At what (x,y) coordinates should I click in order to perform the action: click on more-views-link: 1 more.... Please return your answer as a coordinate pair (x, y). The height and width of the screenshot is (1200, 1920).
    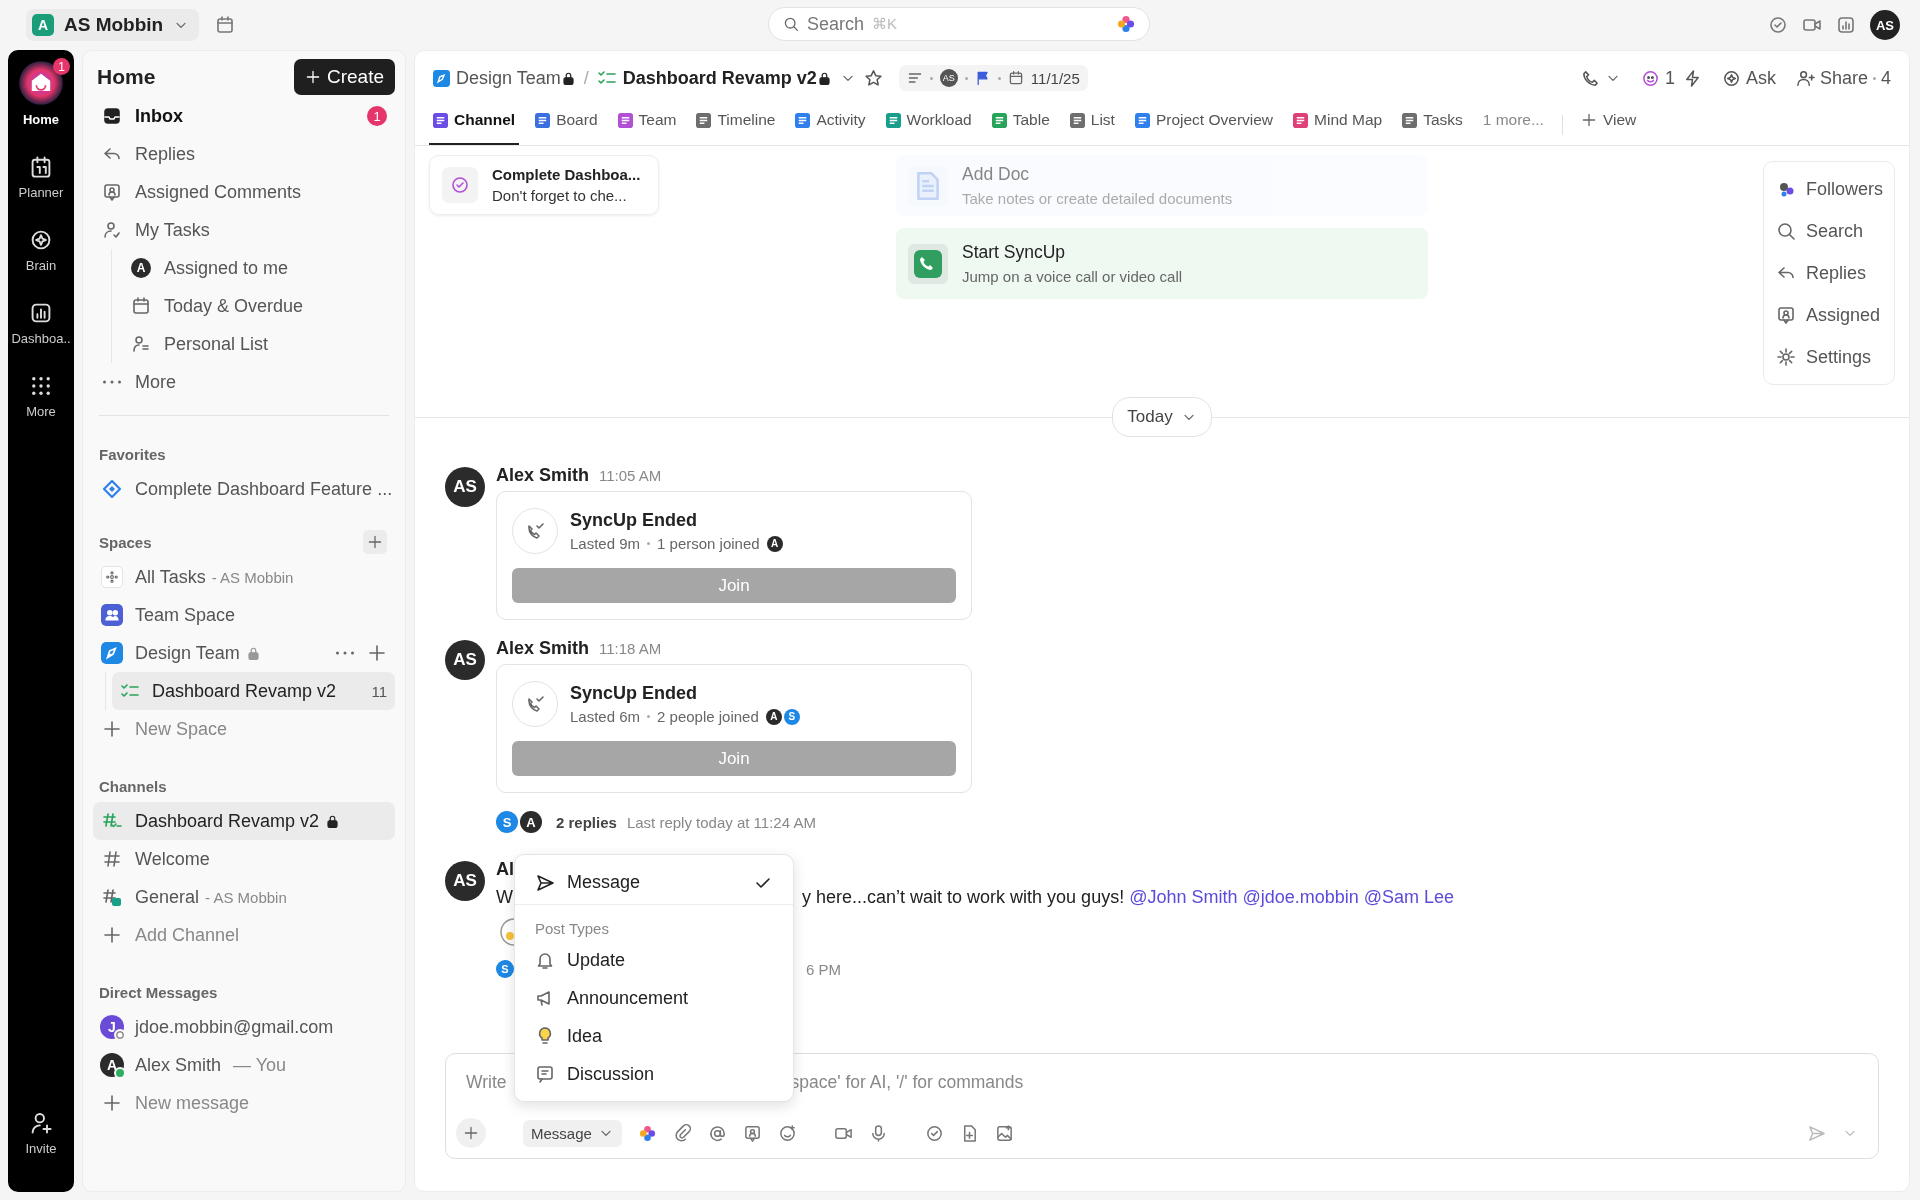
    Looking at the image, I should click on (1513, 125).